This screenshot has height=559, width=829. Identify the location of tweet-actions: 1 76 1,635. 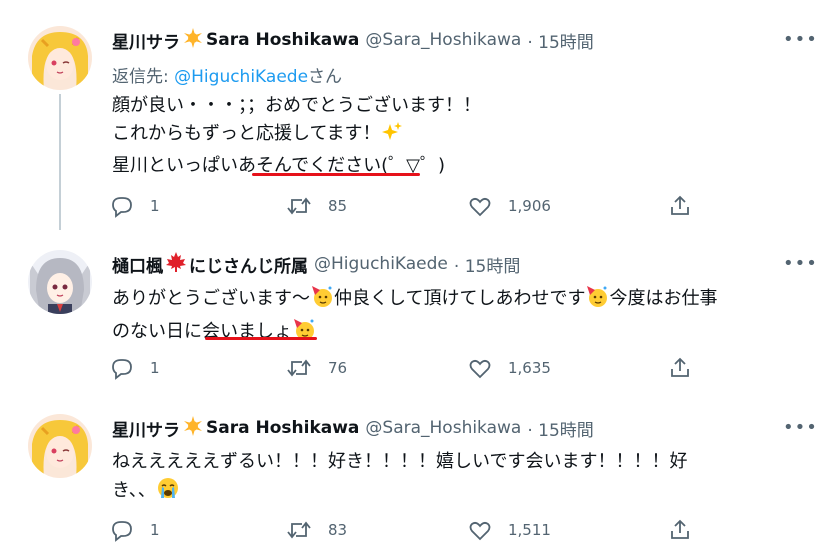
(410, 368).